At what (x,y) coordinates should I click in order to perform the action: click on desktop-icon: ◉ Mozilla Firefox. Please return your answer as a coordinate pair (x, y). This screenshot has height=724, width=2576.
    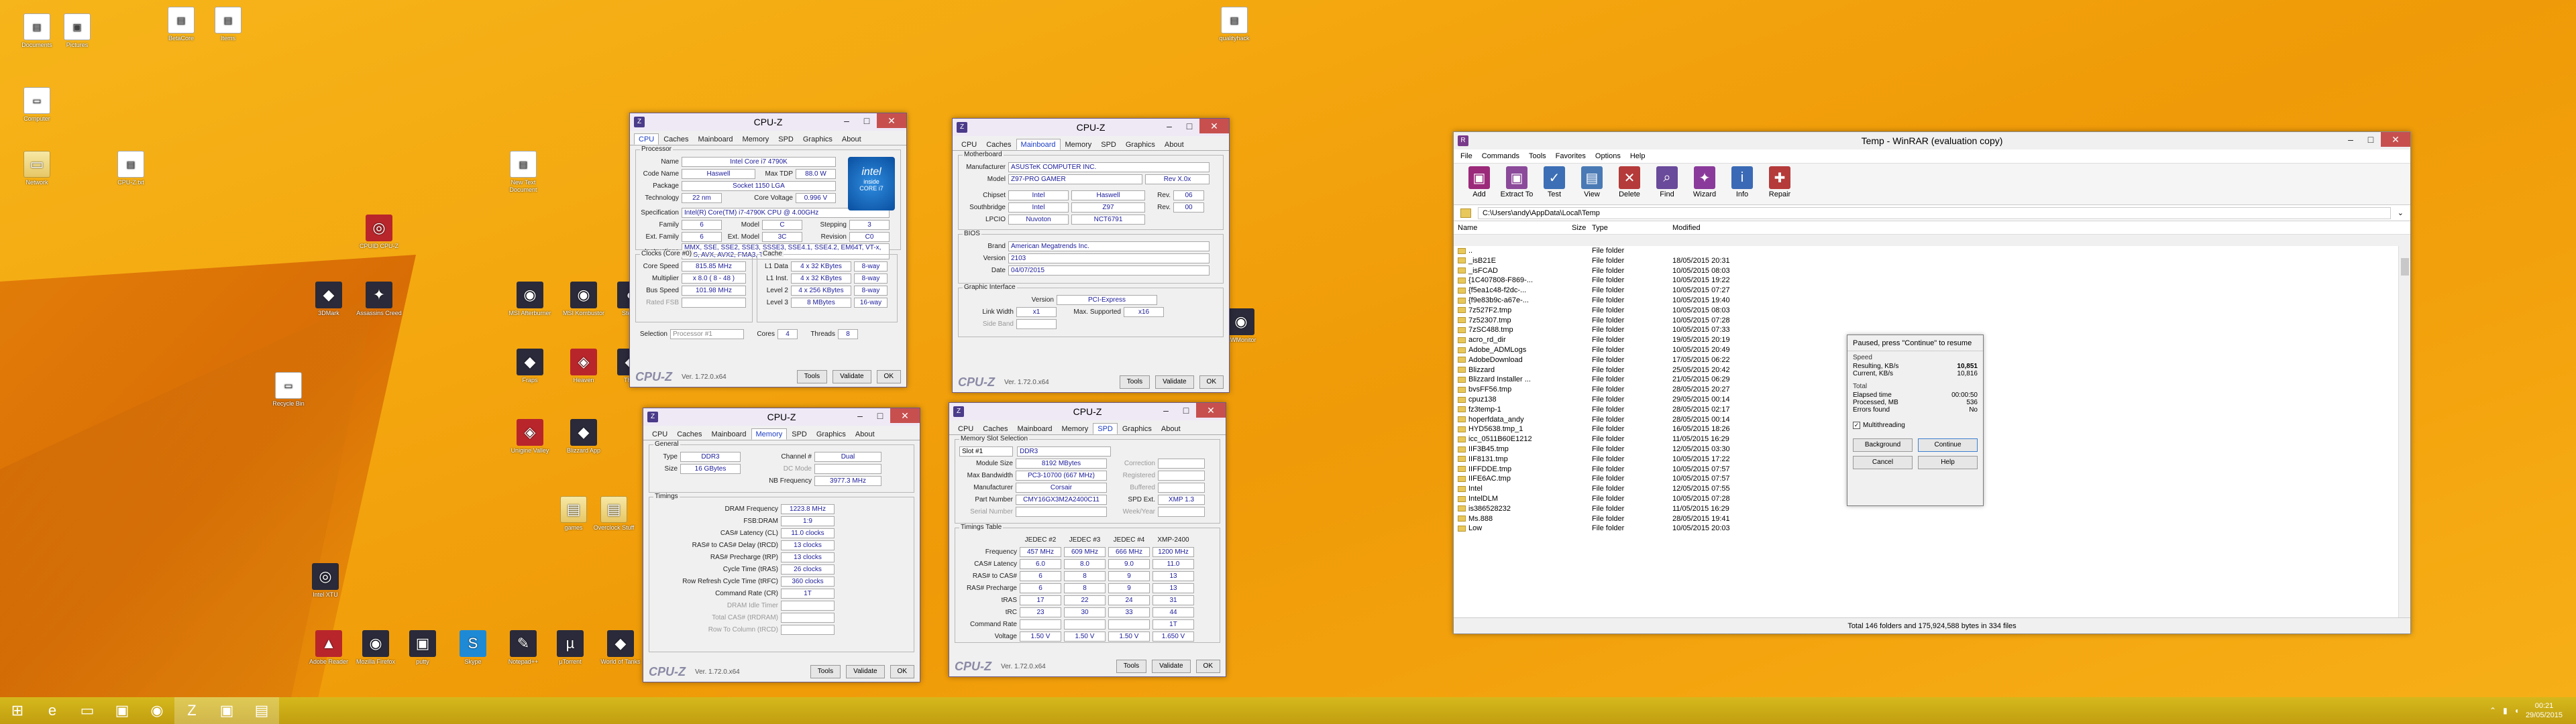
    Looking at the image, I should click on (375, 651).